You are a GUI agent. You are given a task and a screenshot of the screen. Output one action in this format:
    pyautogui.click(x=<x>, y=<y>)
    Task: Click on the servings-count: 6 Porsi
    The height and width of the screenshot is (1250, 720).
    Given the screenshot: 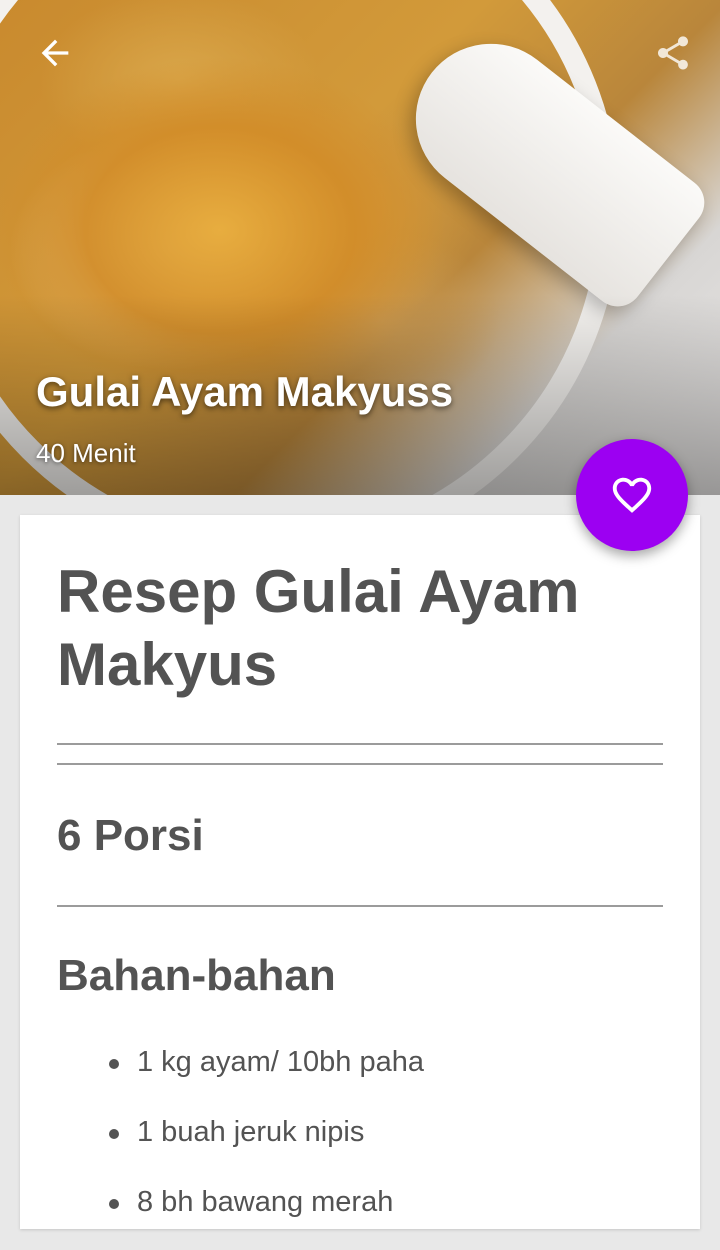 What is the action you would take?
    pyautogui.click(x=130, y=835)
    